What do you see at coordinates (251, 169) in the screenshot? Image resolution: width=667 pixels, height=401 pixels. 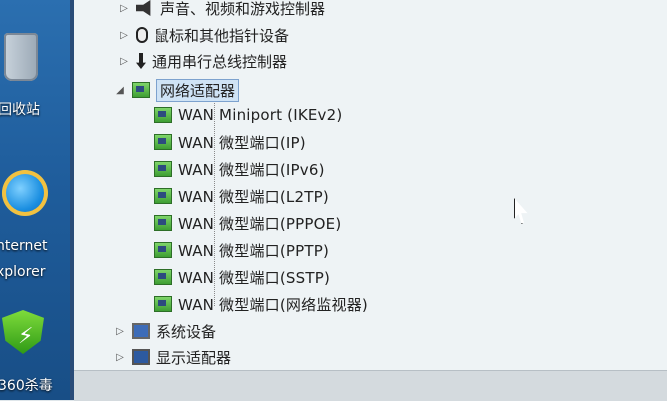 I see `tree-child-label: WAN 微型端口(IPv6)` at bounding box center [251, 169].